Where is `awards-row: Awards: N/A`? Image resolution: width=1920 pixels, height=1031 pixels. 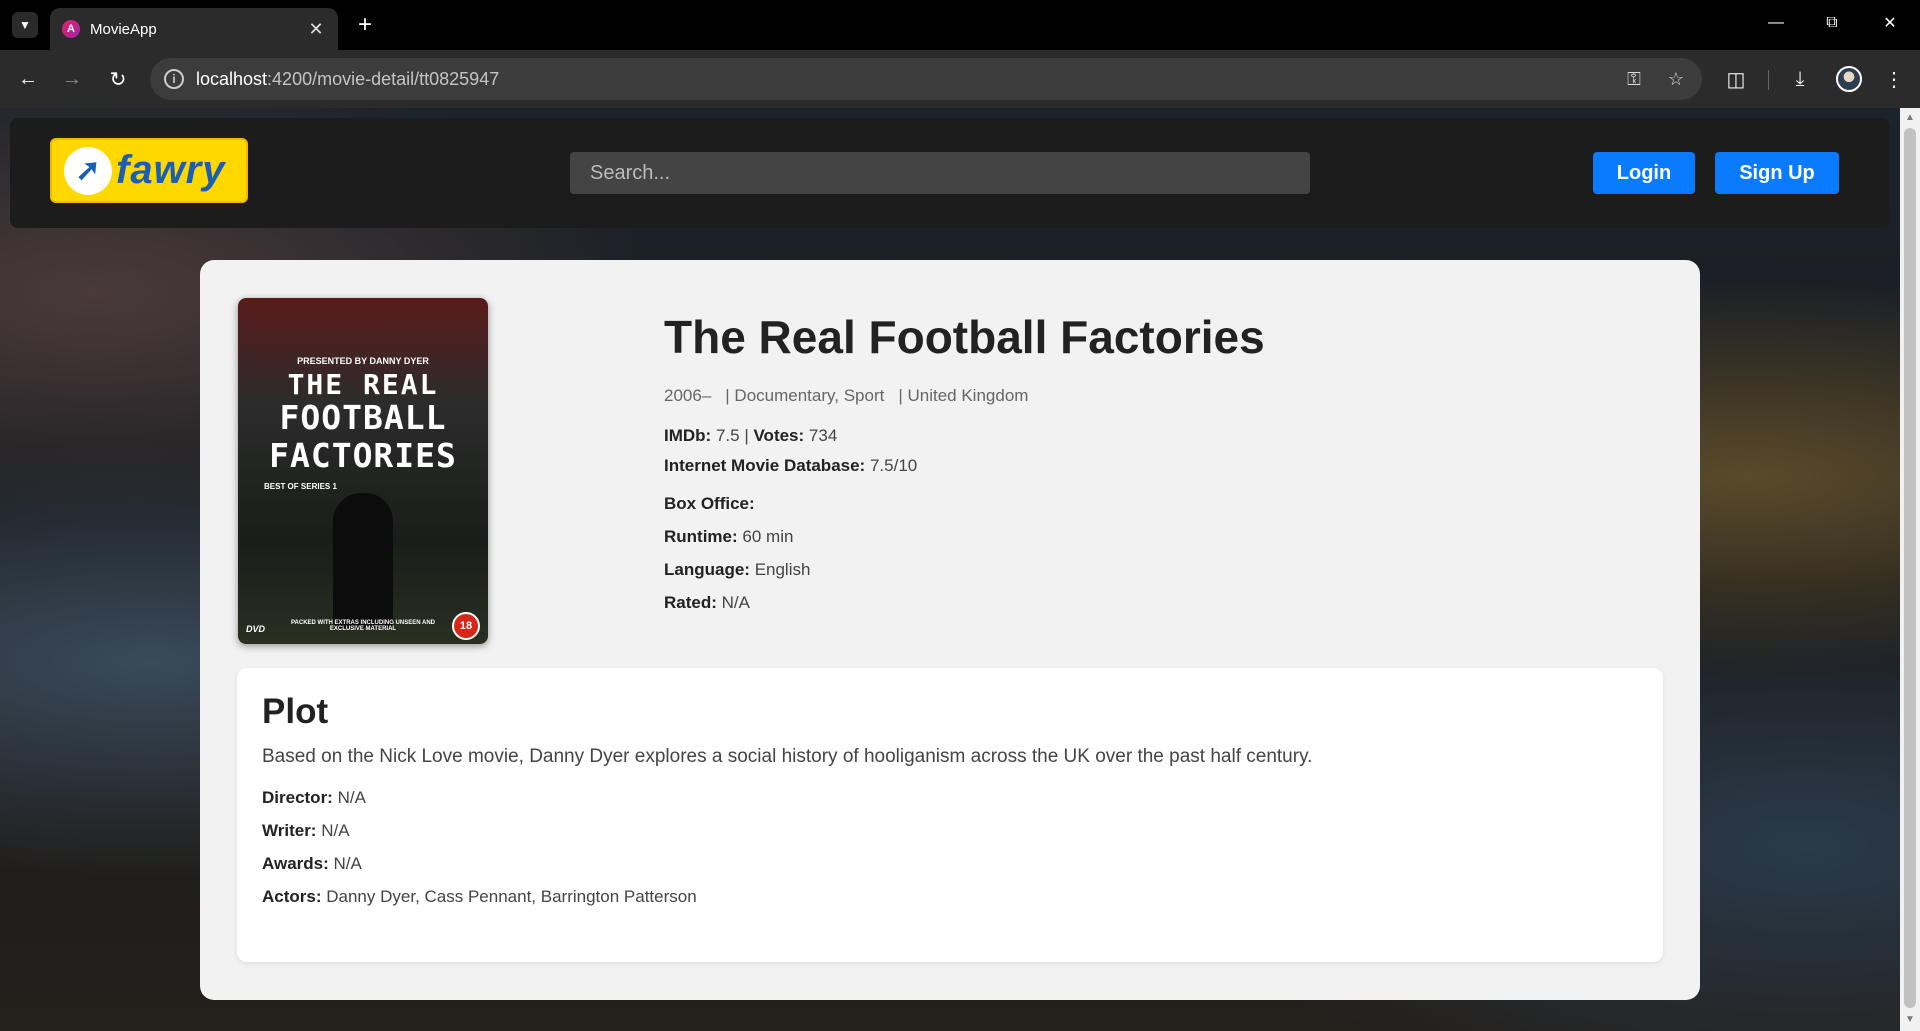
awards-row: Awards: N/A is located at coordinates (950, 864).